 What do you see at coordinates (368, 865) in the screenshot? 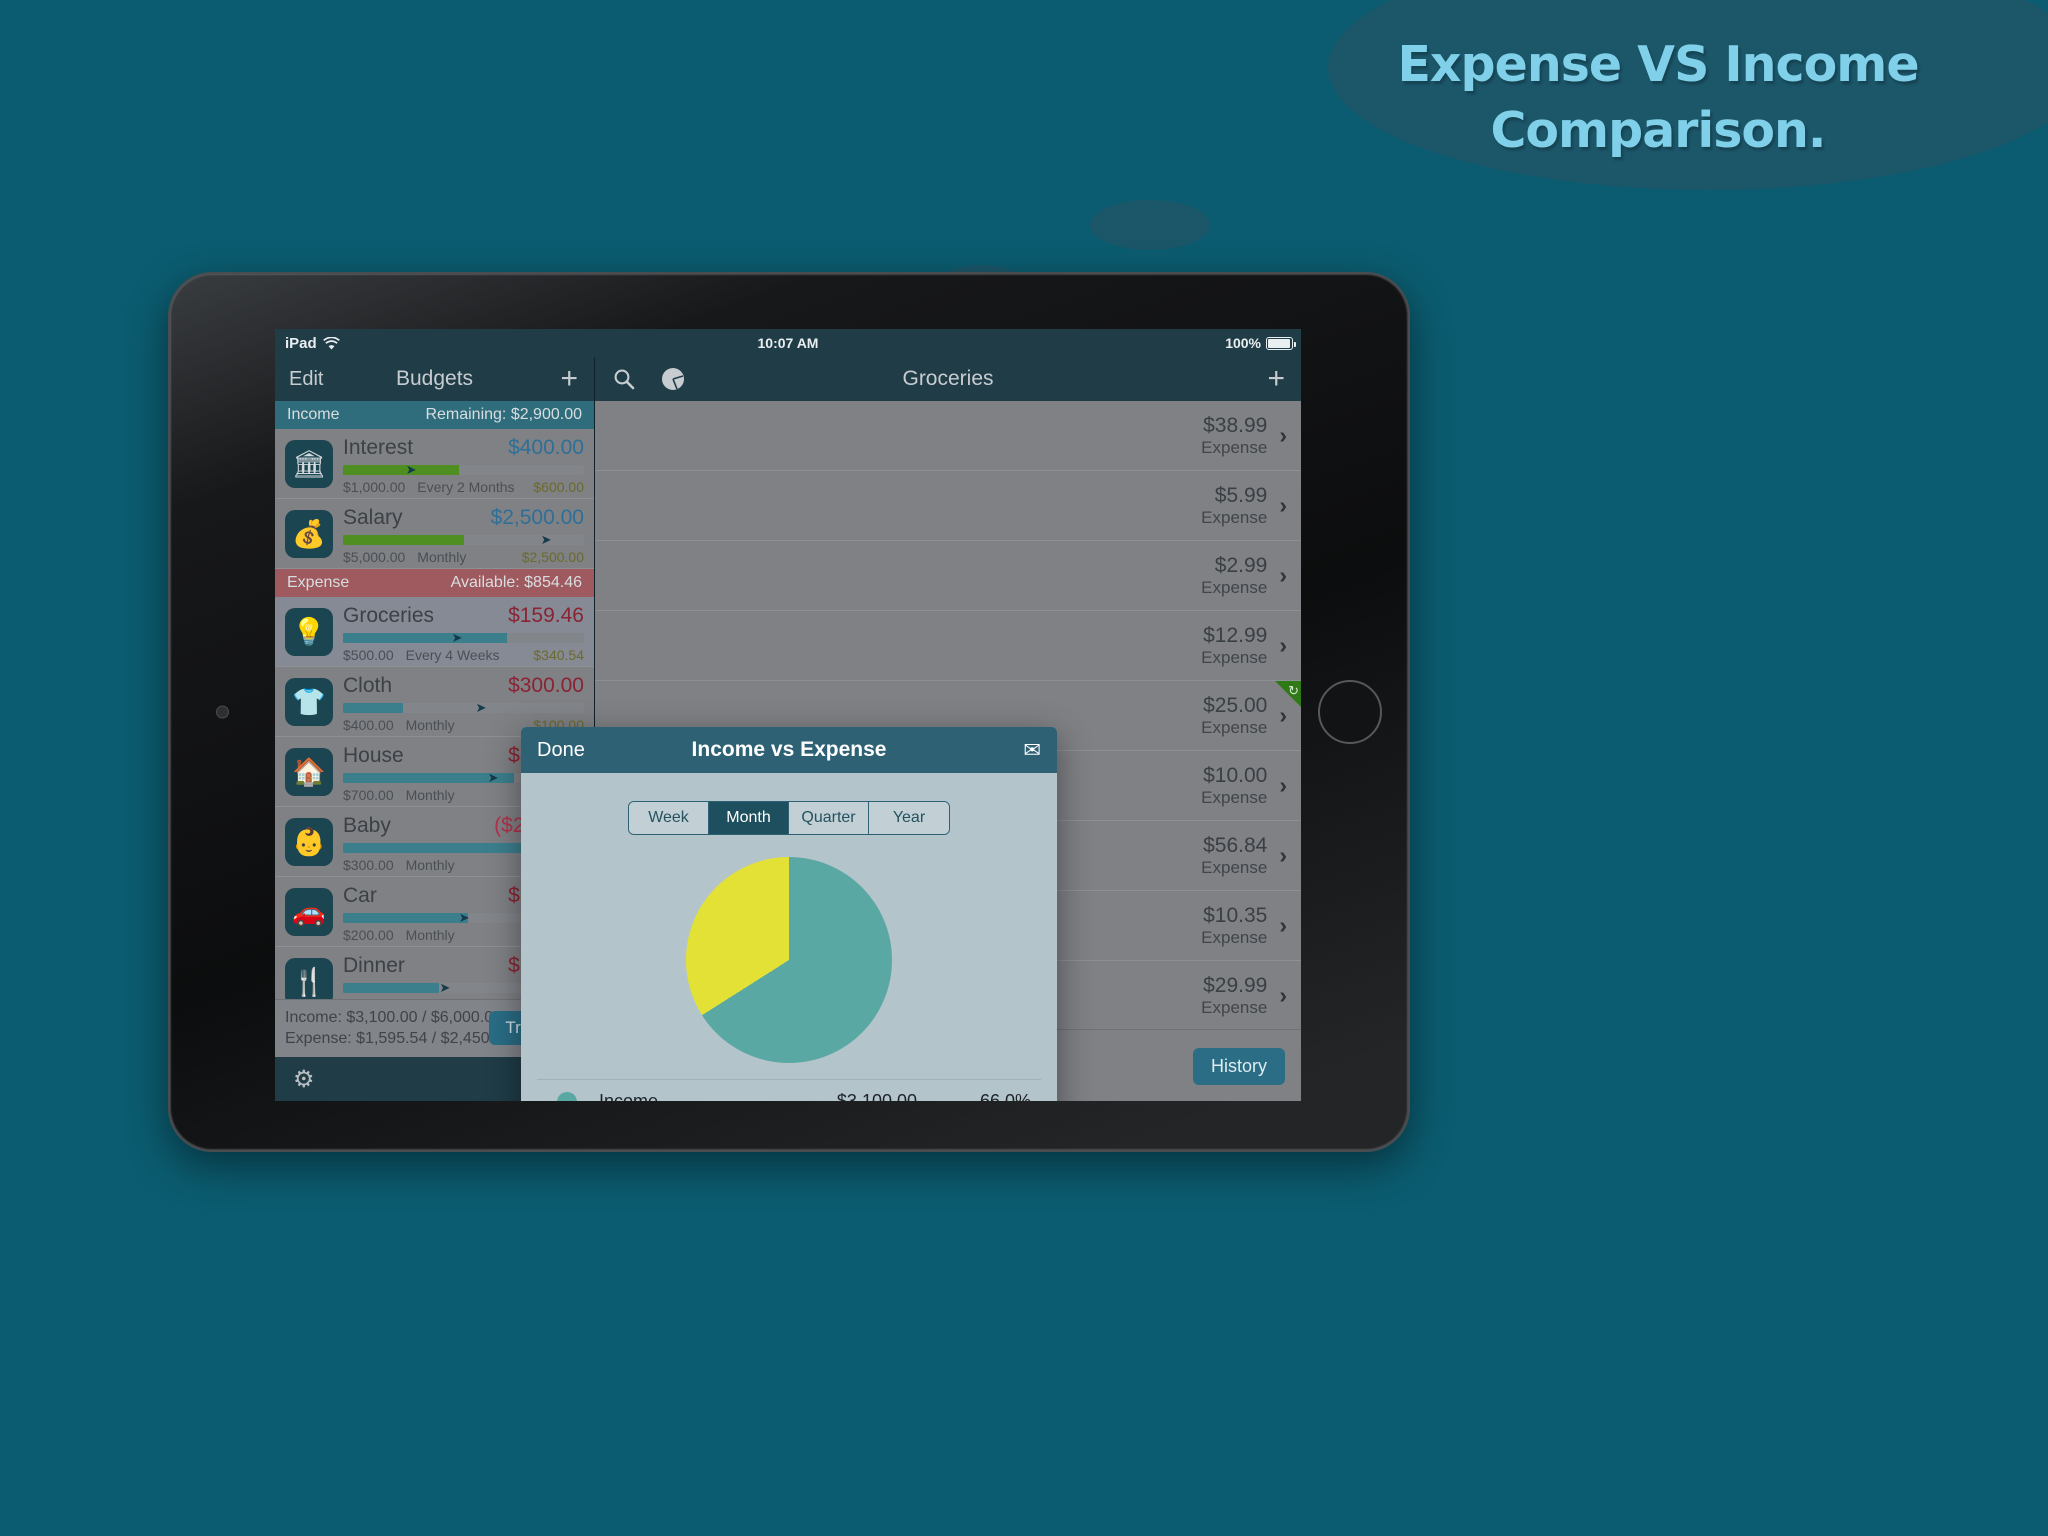
I see `budget-base: $300.00` at bounding box center [368, 865].